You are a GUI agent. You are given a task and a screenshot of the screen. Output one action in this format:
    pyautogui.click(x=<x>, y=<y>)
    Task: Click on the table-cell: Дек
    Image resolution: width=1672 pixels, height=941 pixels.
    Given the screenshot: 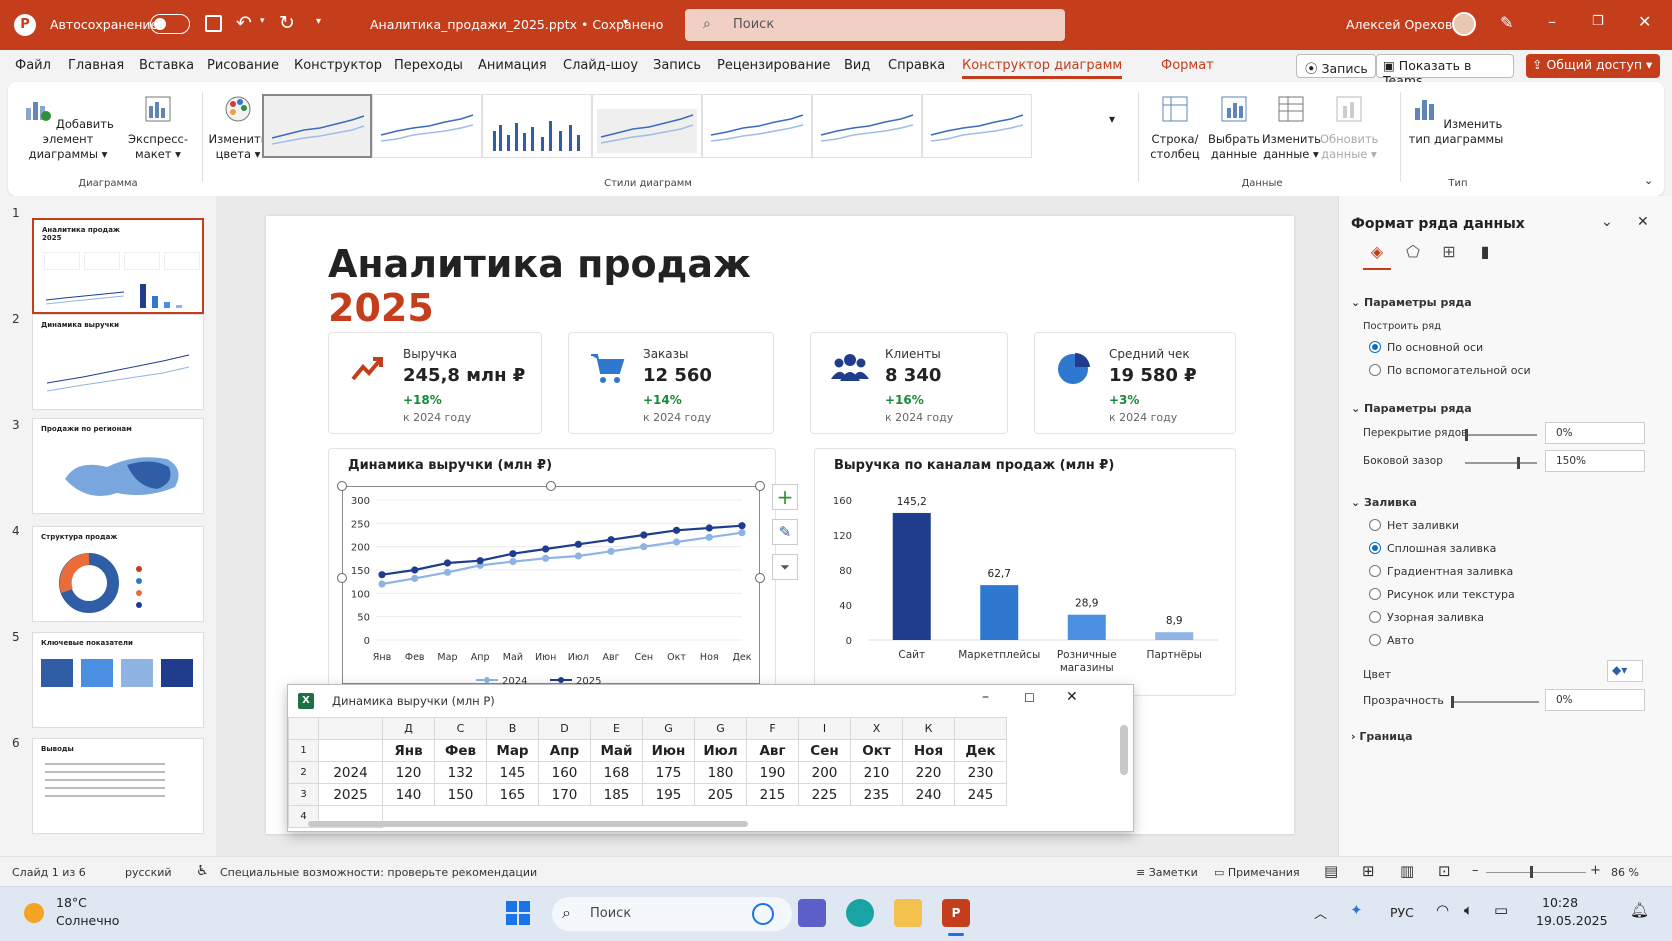 What is the action you would take?
    pyautogui.click(x=980, y=750)
    